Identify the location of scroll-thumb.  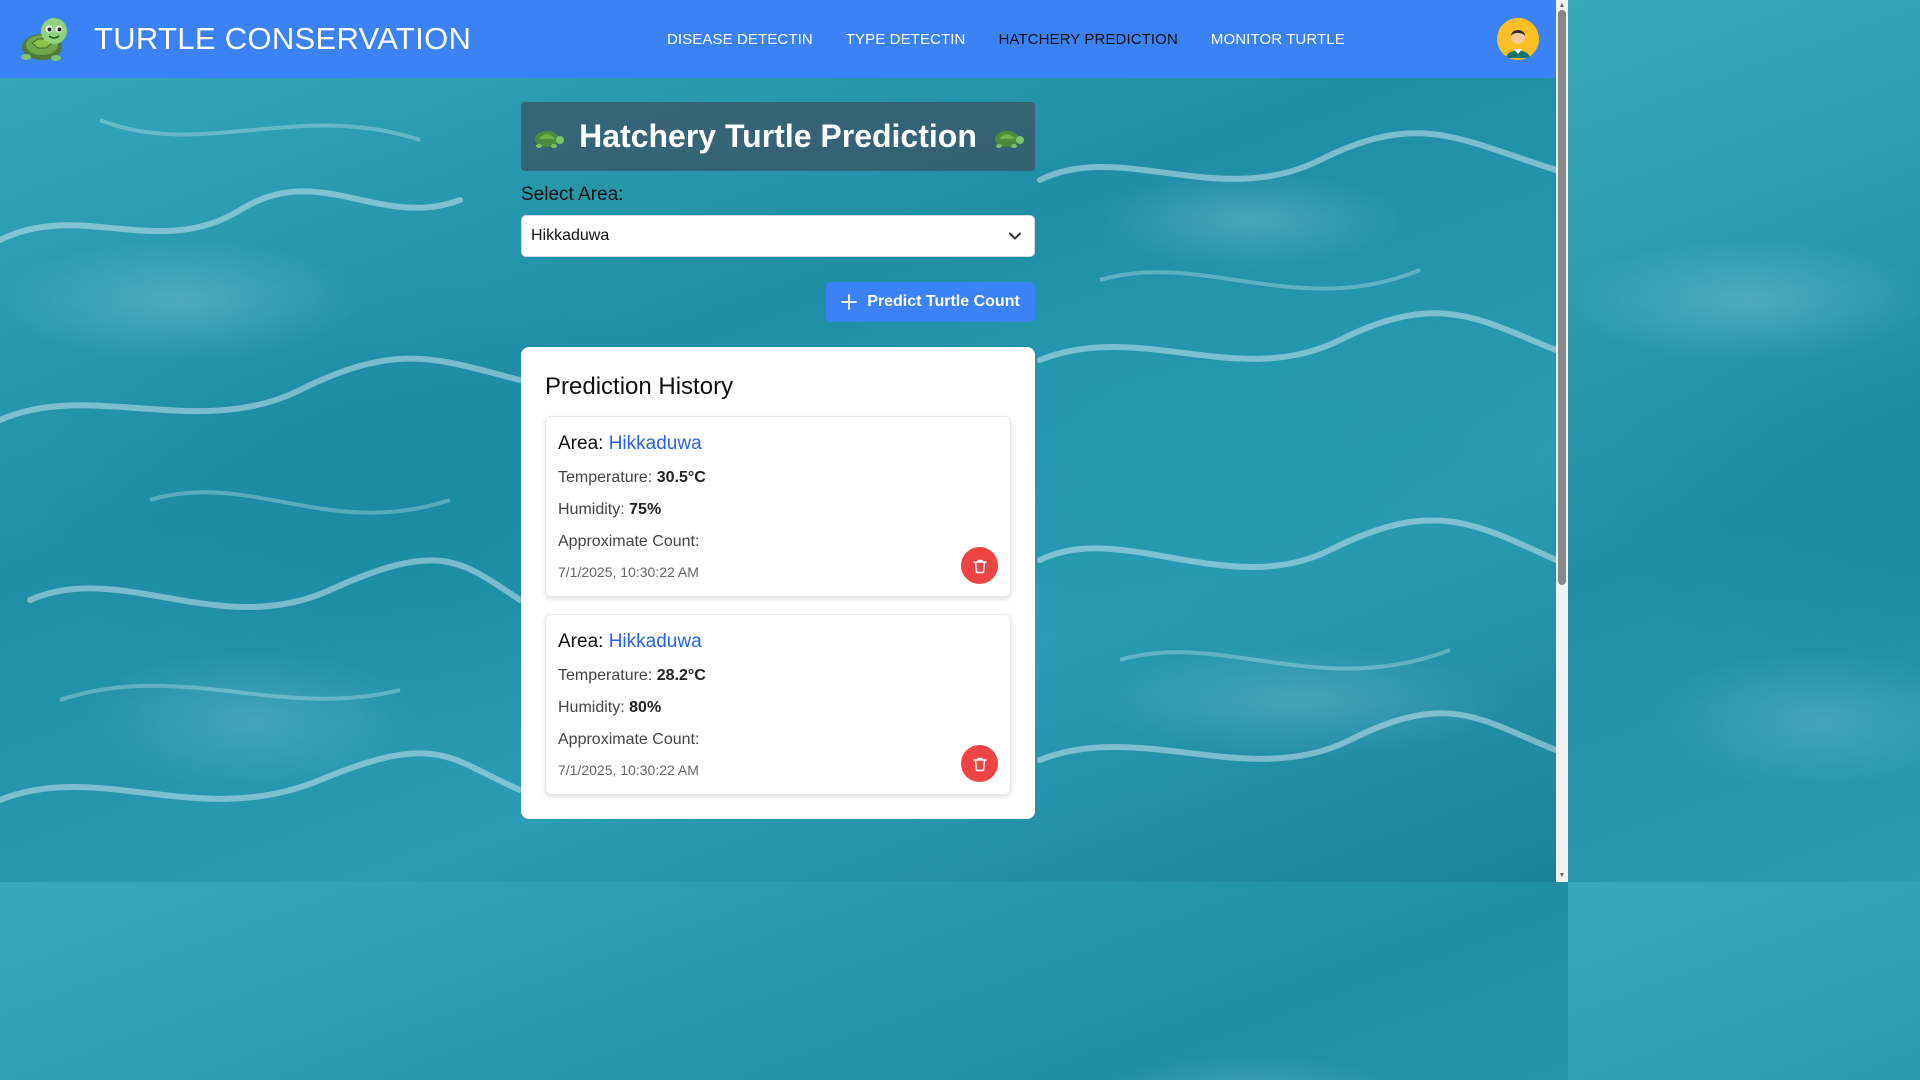
(1562, 297).